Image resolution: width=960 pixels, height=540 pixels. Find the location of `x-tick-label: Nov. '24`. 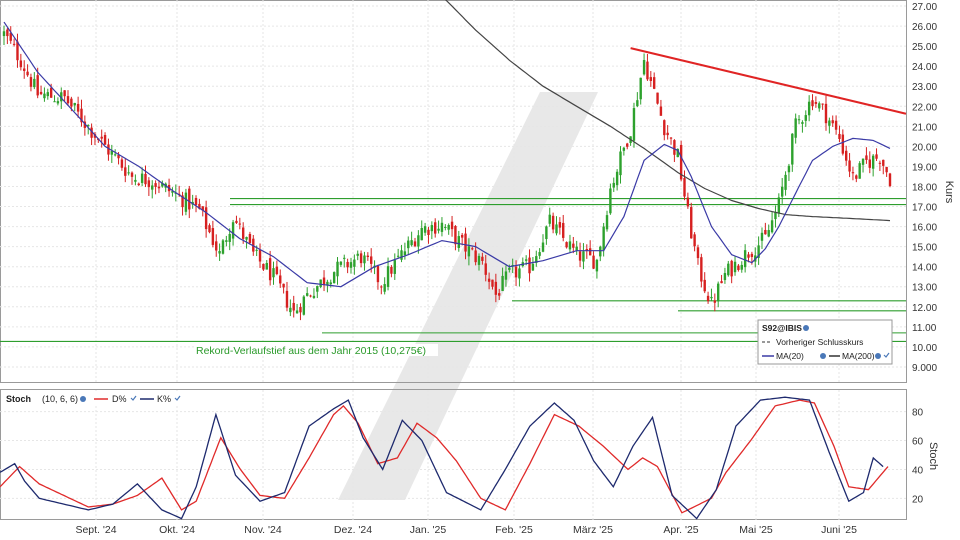

x-tick-label: Nov. '24 is located at coordinates (263, 530).